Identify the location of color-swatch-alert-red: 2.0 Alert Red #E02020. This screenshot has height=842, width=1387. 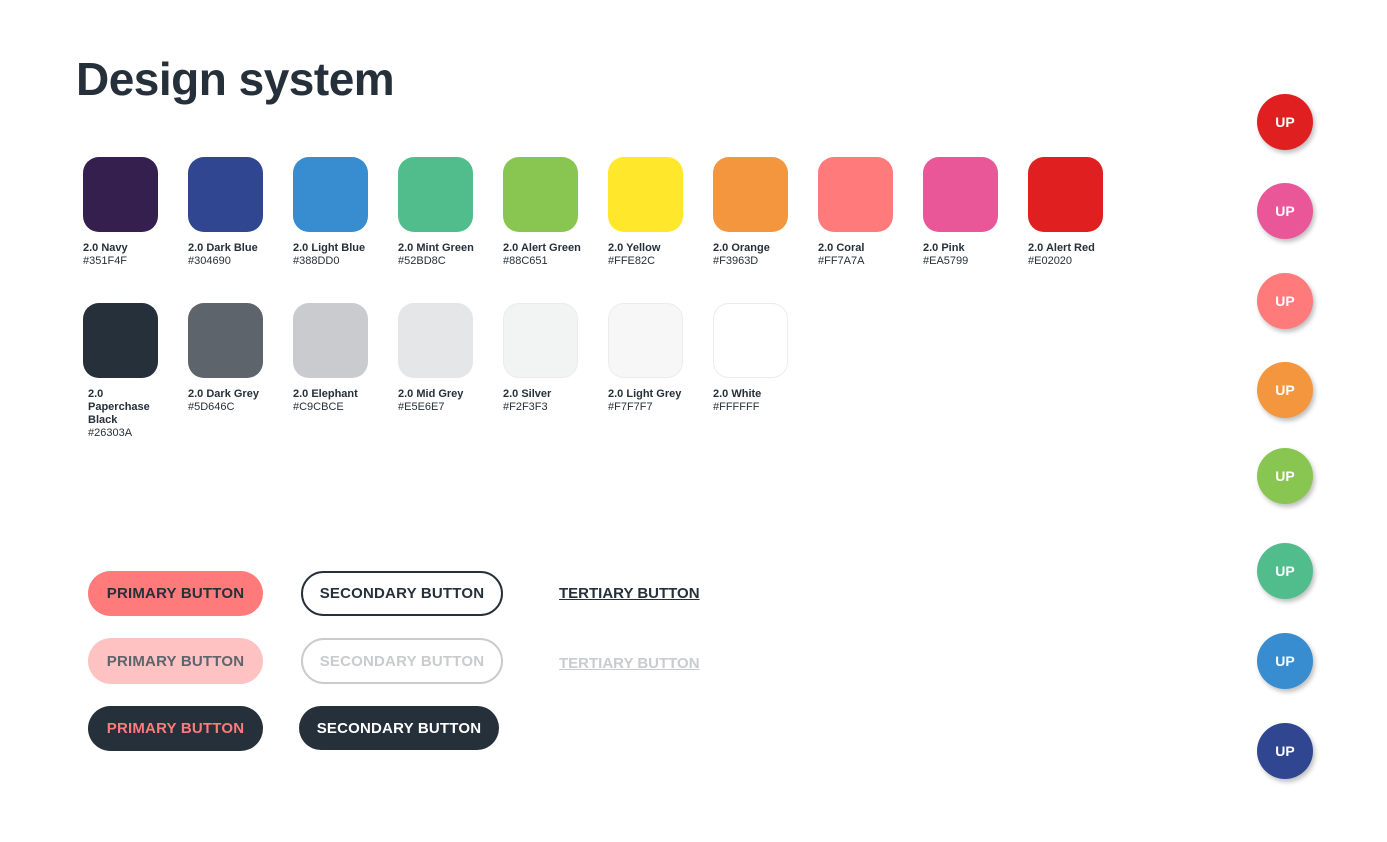
(1065, 212).